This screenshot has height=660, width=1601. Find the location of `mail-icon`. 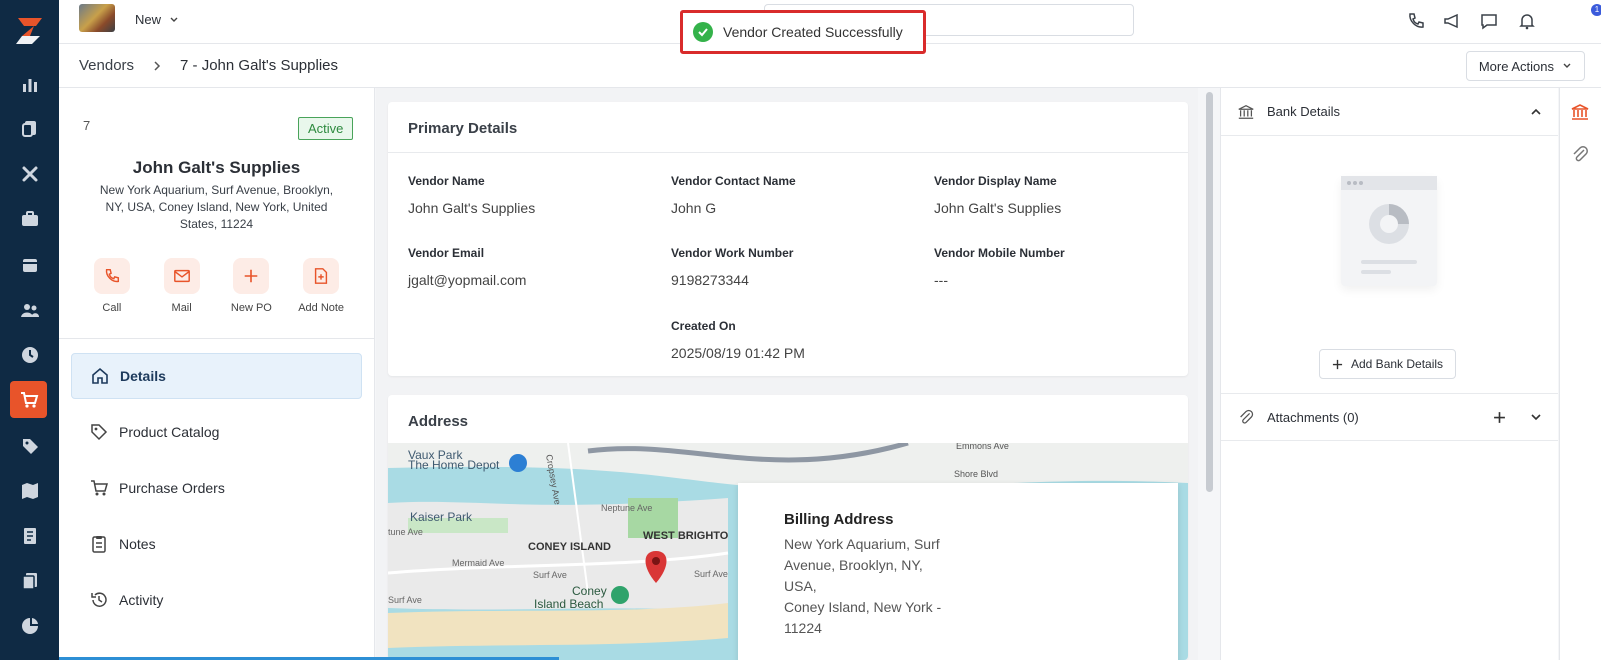

mail-icon is located at coordinates (181, 276).